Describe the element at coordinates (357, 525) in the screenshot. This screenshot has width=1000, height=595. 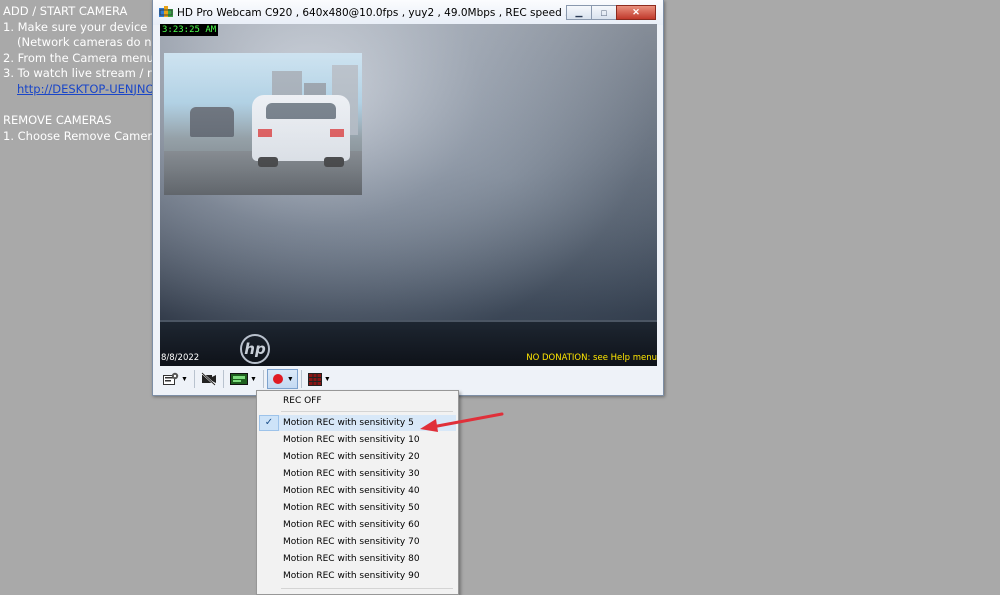
I see `menu-item-sensitivity-60: Motion REC with sensitivity 60` at that location.